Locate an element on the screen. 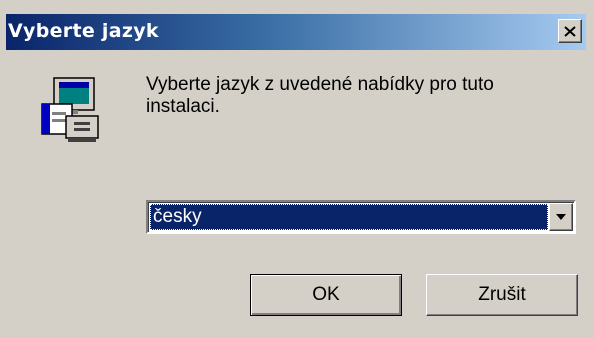  computer-setup-icon is located at coordinates (70, 109).